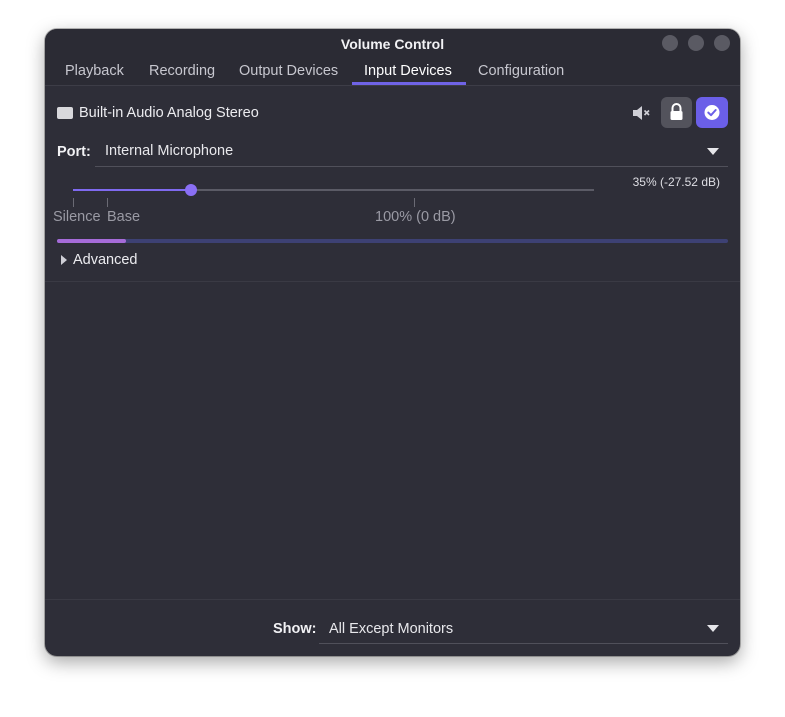  I want to click on advanced-label: Advanced, so click(105, 260).